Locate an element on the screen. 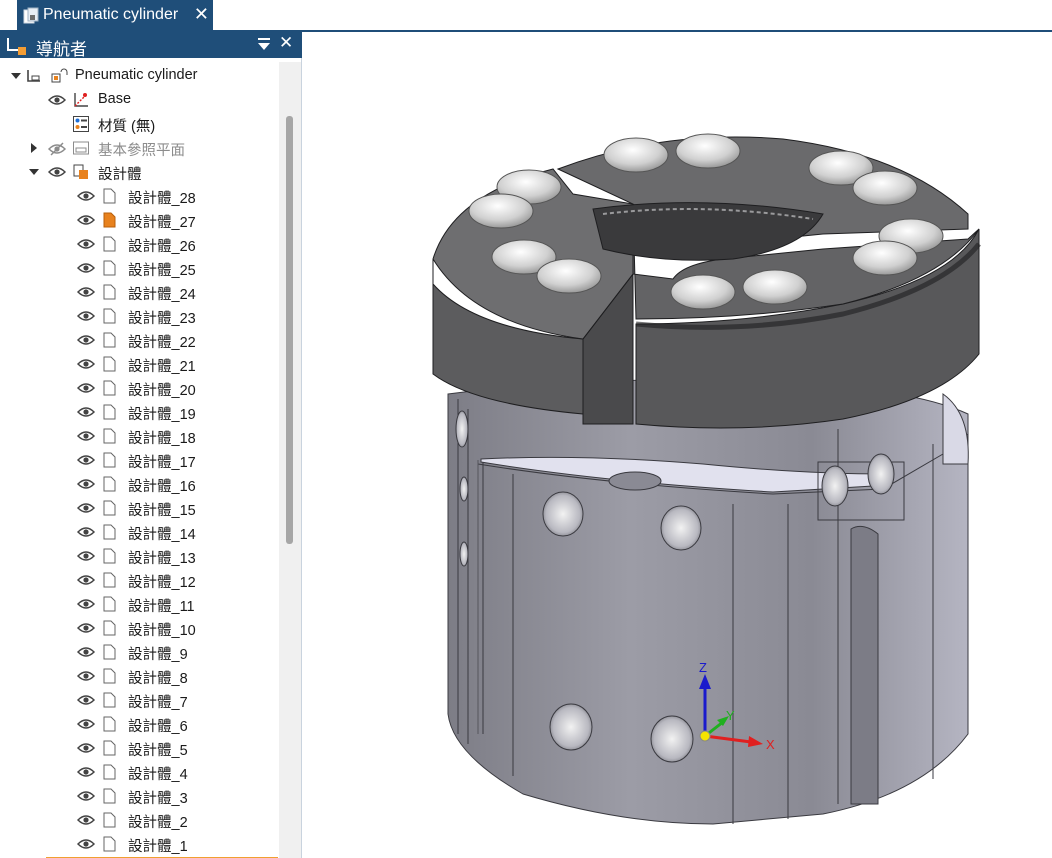  tree-node-body: 設計體_26 is located at coordinates (140, 244).